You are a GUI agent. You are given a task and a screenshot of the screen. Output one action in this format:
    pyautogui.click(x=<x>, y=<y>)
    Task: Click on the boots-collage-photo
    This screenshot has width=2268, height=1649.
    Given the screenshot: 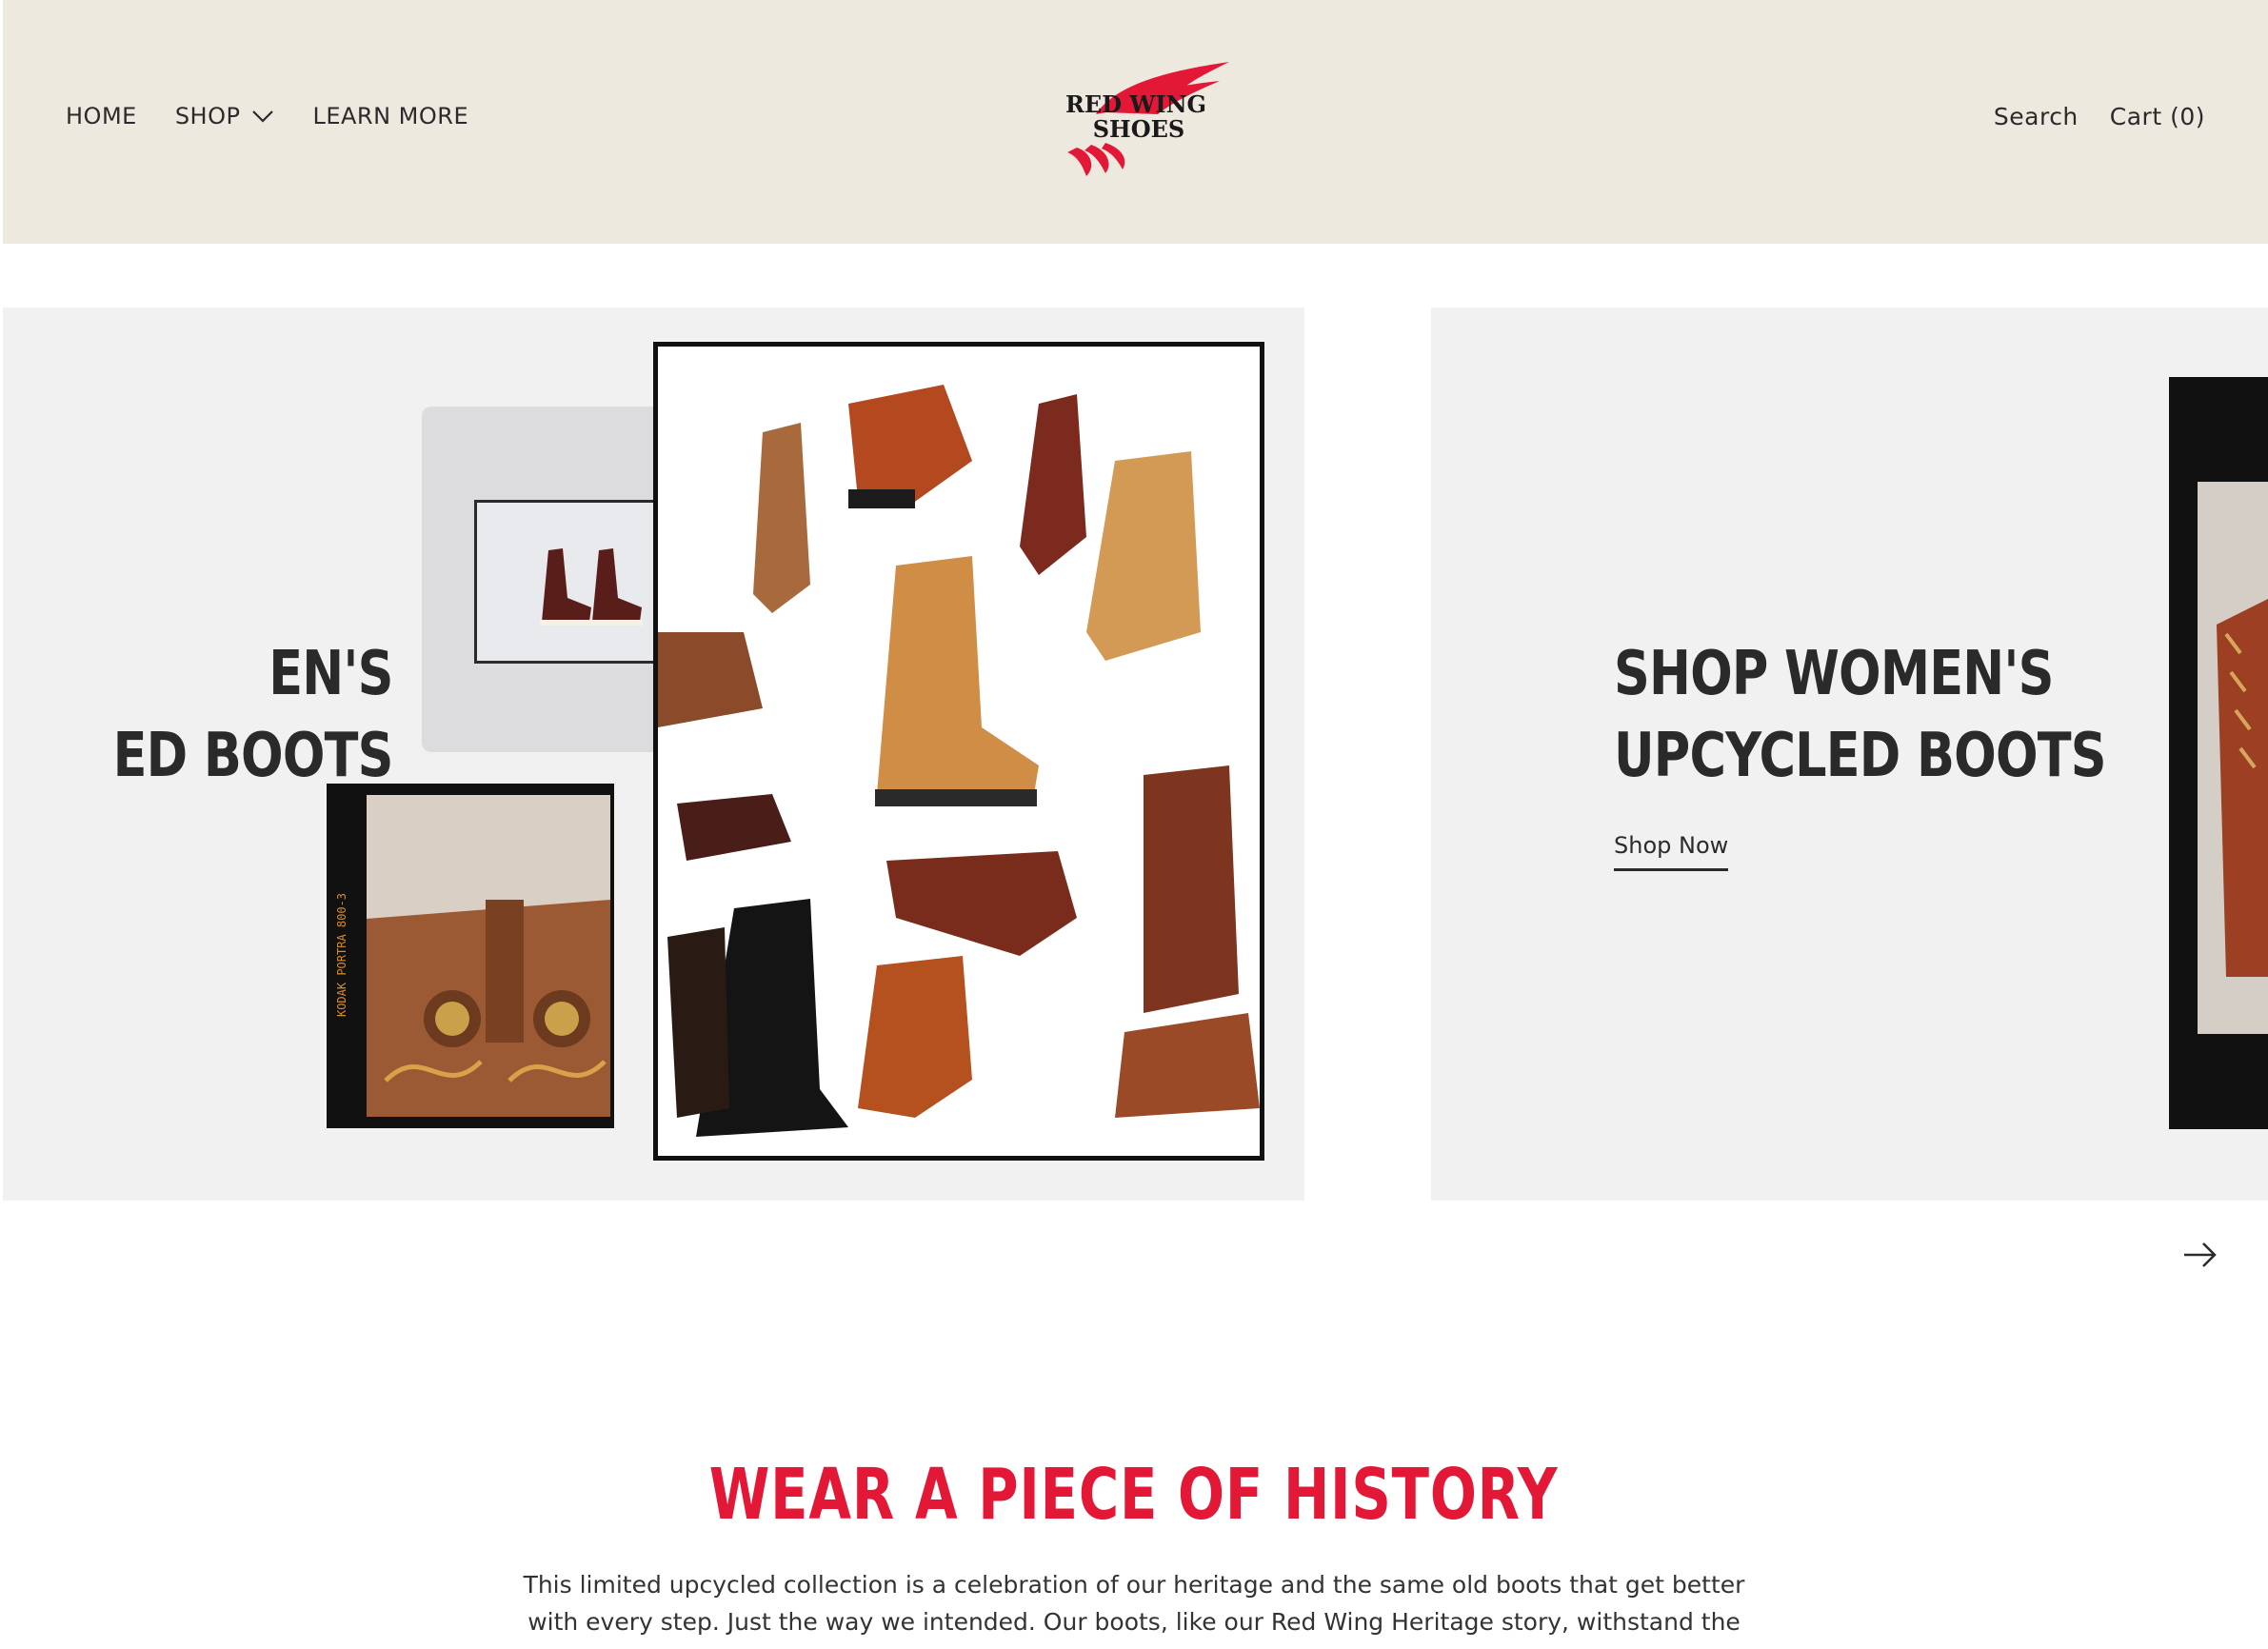 What is the action you would take?
    pyautogui.click(x=958, y=751)
    